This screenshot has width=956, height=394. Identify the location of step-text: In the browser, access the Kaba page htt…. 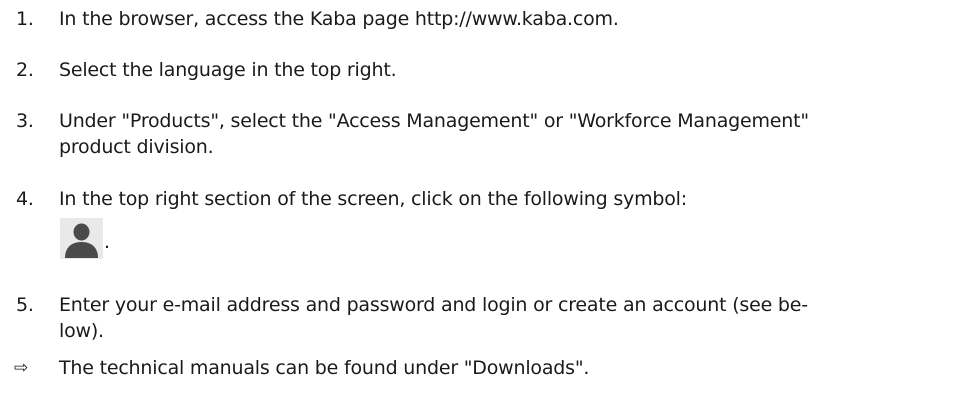
(339, 19).